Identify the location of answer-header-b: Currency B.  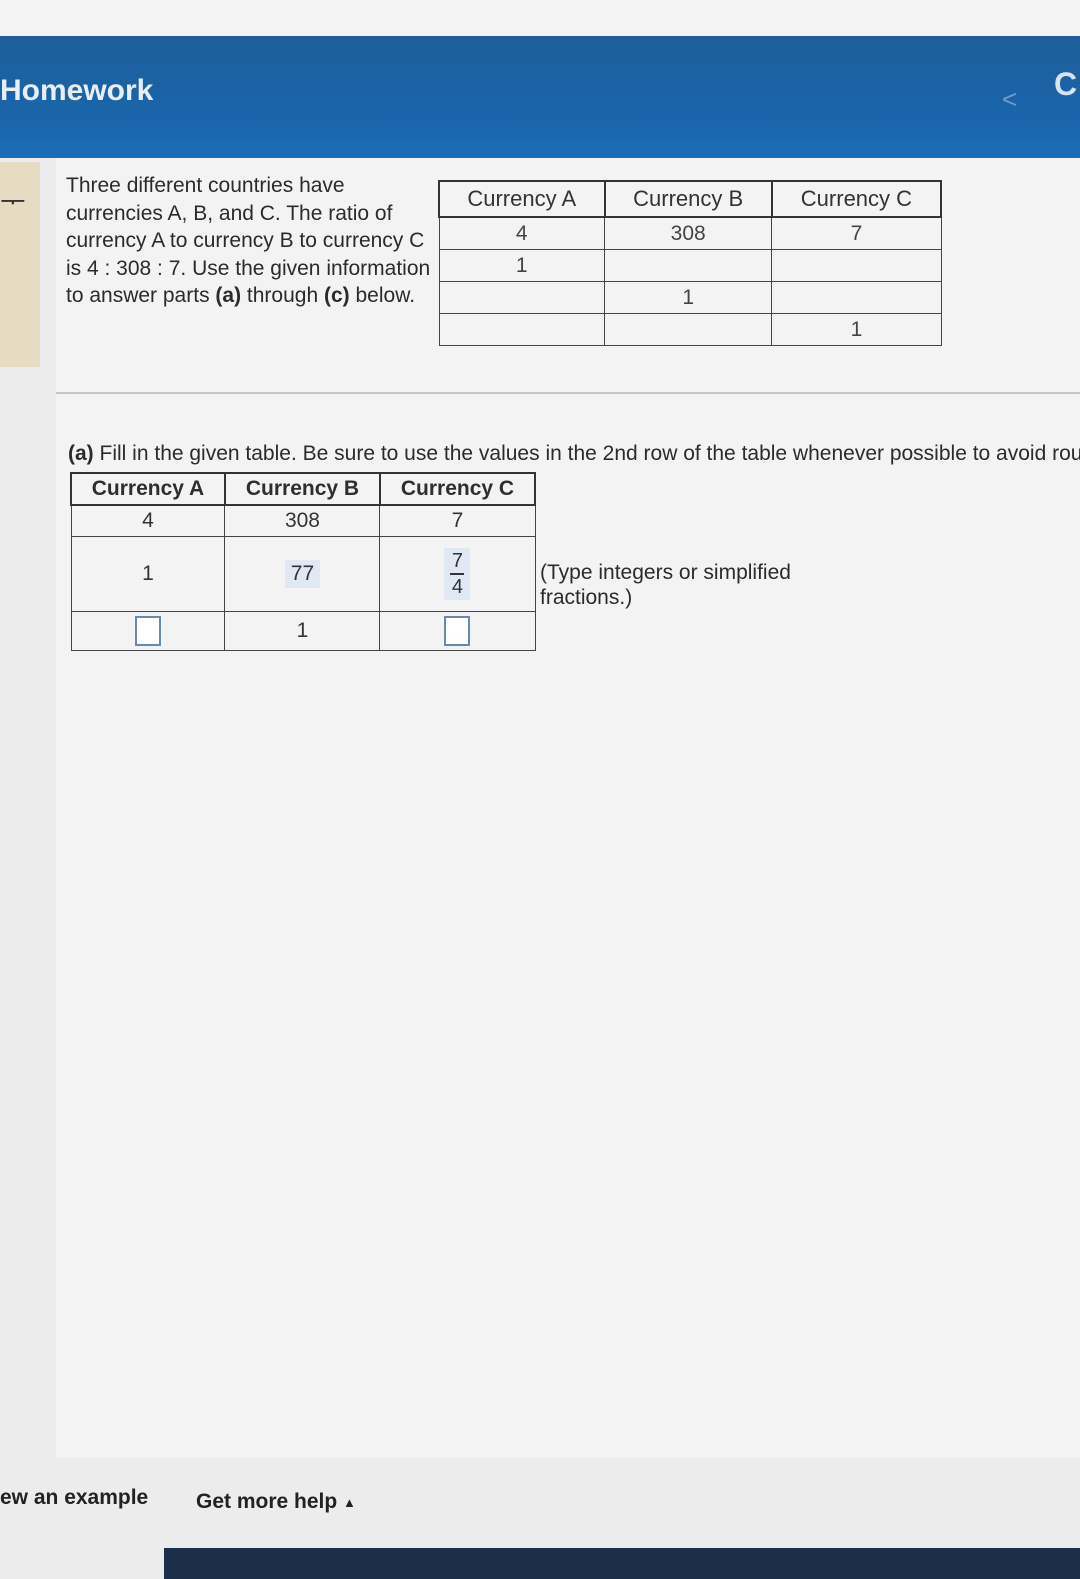
(302, 488).